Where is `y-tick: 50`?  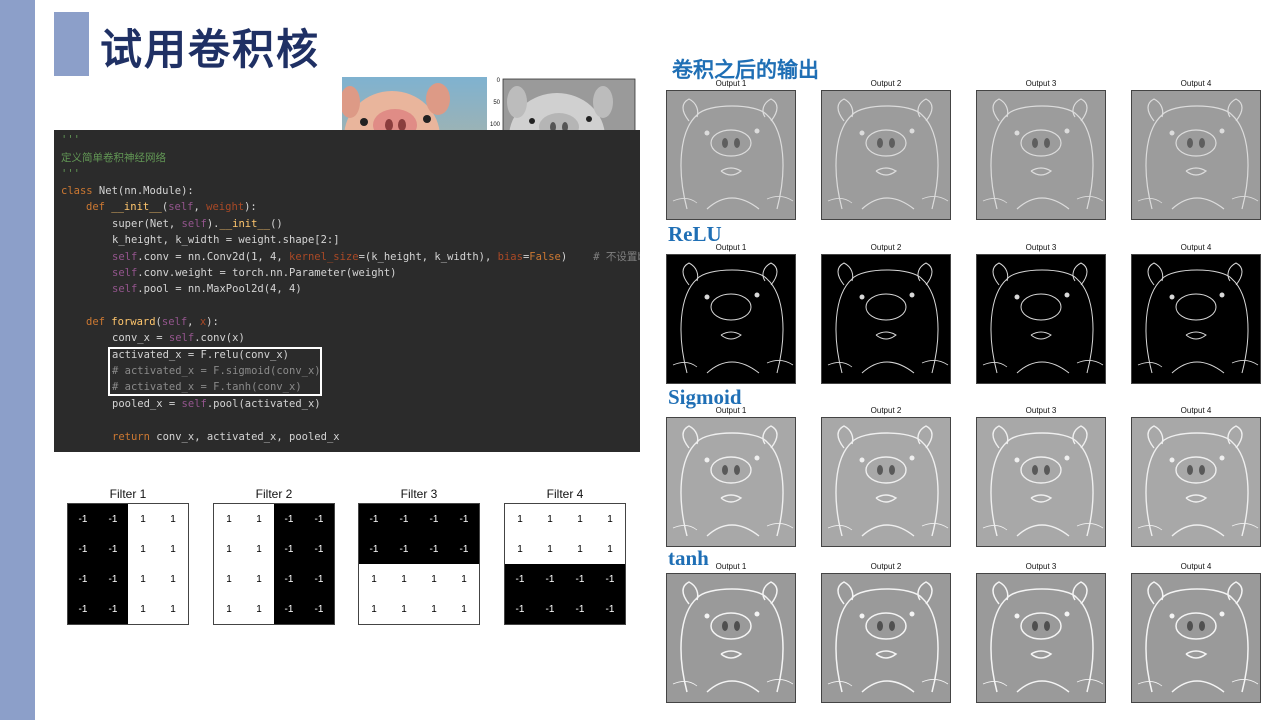 y-tick: 50 is located at coordinates (496, 103).